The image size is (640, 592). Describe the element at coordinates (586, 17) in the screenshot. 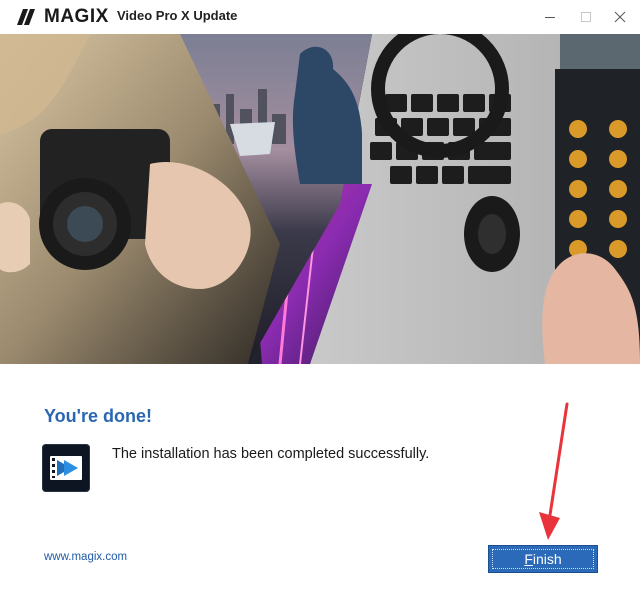

I see `maximize-icon` at that location.